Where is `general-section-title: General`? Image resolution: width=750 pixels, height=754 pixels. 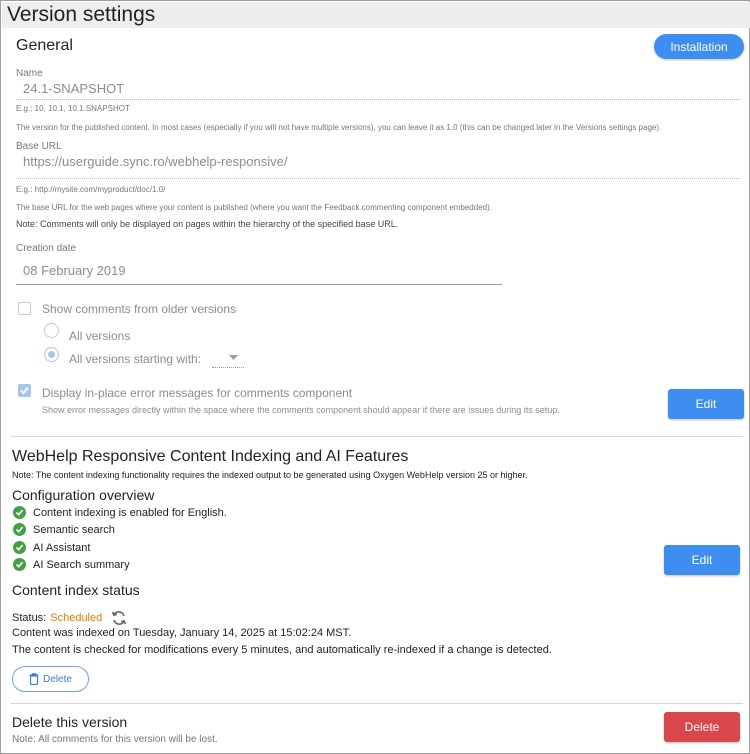 general-section-title: General is located at coordinates (44, 45).